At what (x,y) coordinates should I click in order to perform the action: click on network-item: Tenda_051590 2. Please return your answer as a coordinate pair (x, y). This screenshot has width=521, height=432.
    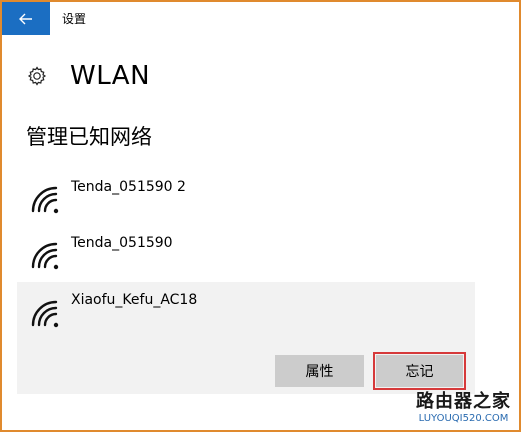
    Looking at the image, I should click on (246, 202).